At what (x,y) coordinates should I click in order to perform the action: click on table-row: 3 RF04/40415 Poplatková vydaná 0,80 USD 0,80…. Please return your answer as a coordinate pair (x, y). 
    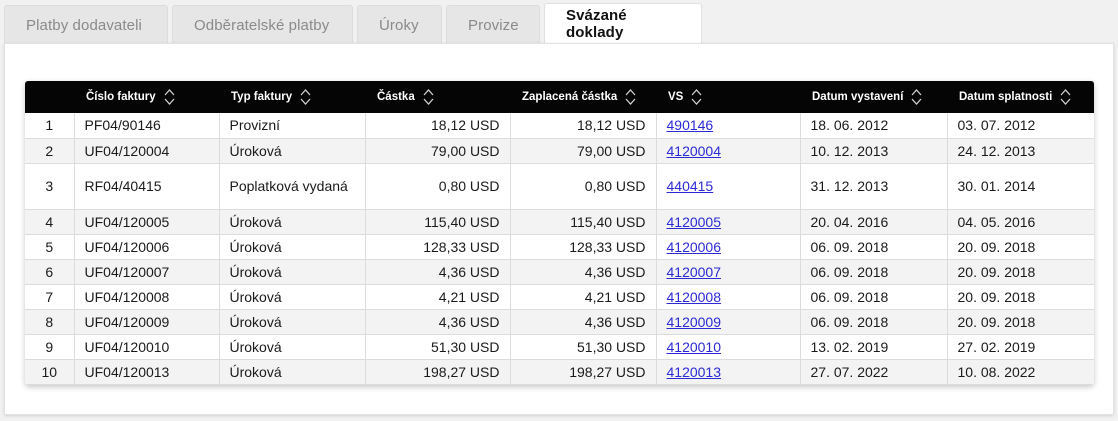
    Looking at the image, I should click on (559, 186).